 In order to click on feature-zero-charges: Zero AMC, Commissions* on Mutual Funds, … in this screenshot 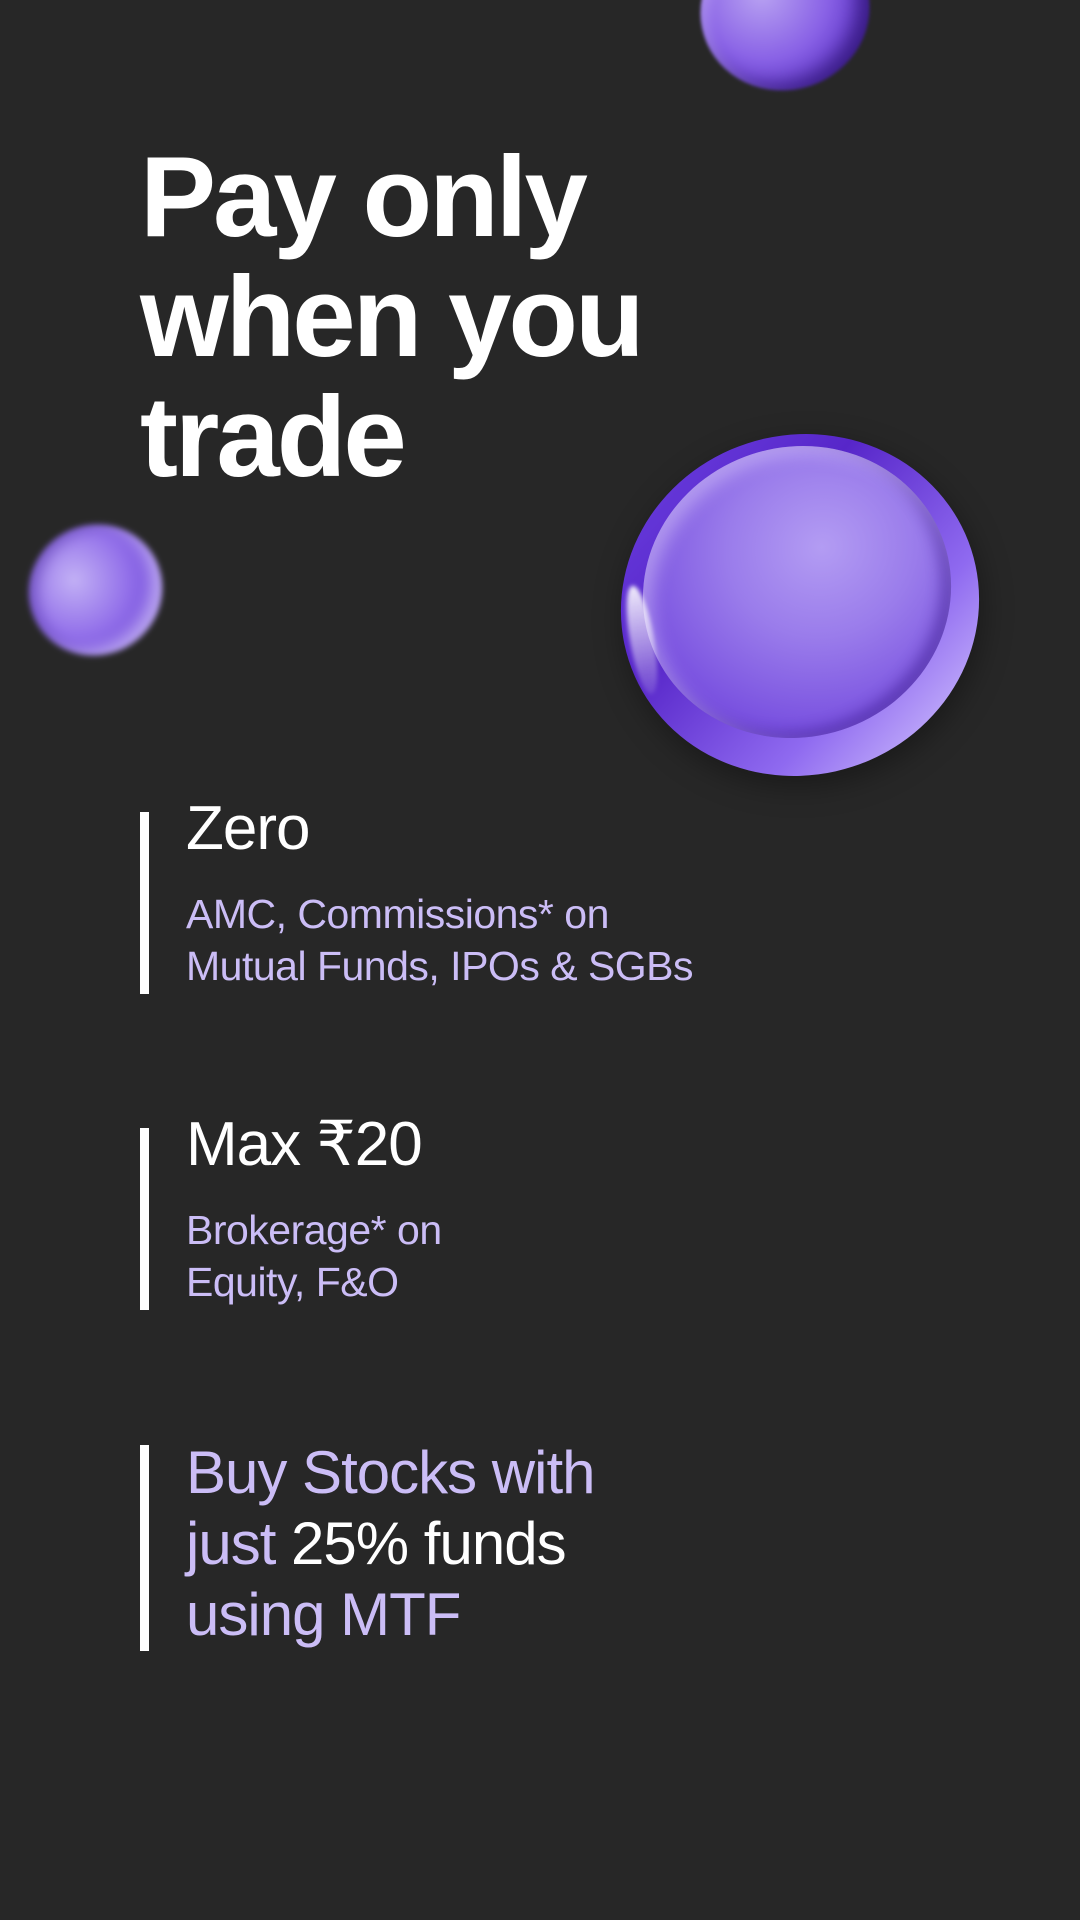, I will do `click(417, 894)`.